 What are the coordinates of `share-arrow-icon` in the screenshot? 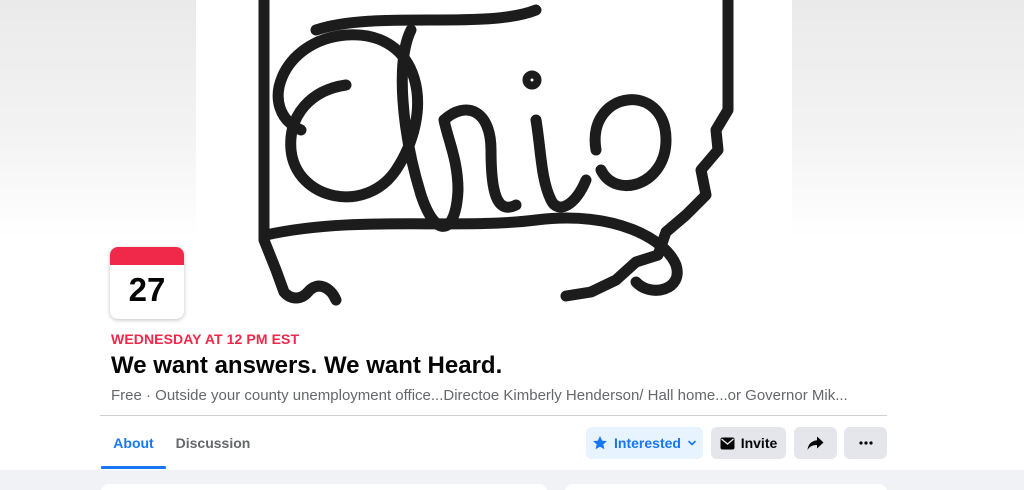 It's located at (815, 443).